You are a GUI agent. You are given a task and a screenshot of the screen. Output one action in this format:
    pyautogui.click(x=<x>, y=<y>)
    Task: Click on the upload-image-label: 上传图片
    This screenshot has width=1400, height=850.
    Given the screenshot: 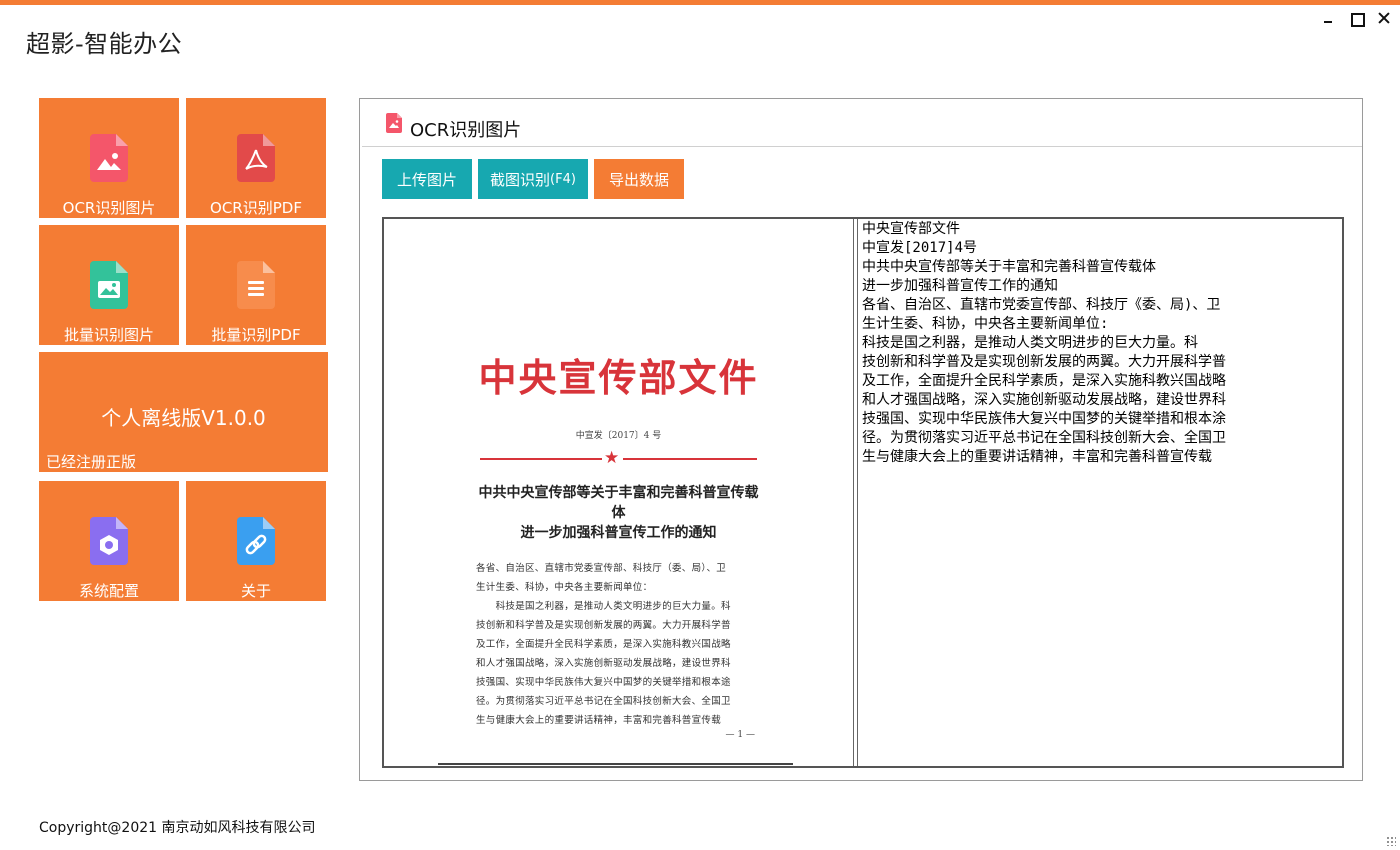 What is the action you would take?
    pyautogui.click(x=426, y=179)
    